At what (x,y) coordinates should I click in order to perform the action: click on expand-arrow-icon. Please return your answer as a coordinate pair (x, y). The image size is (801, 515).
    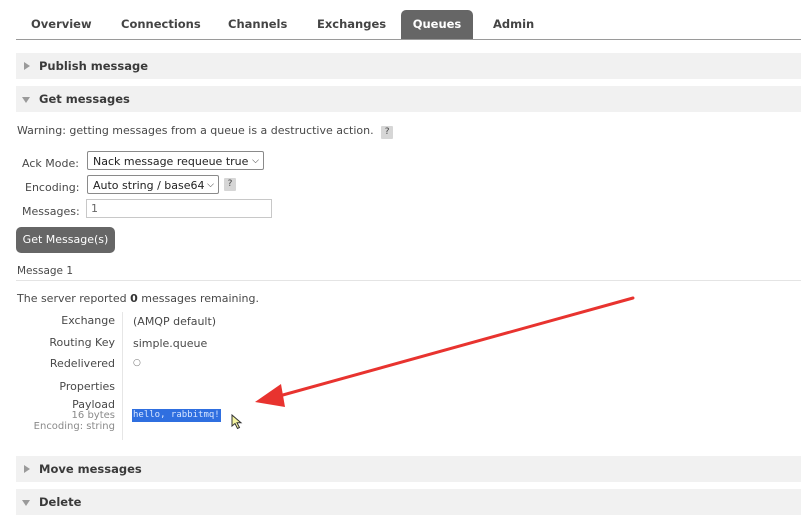
    Looking at the image, I should click on (27, 469).